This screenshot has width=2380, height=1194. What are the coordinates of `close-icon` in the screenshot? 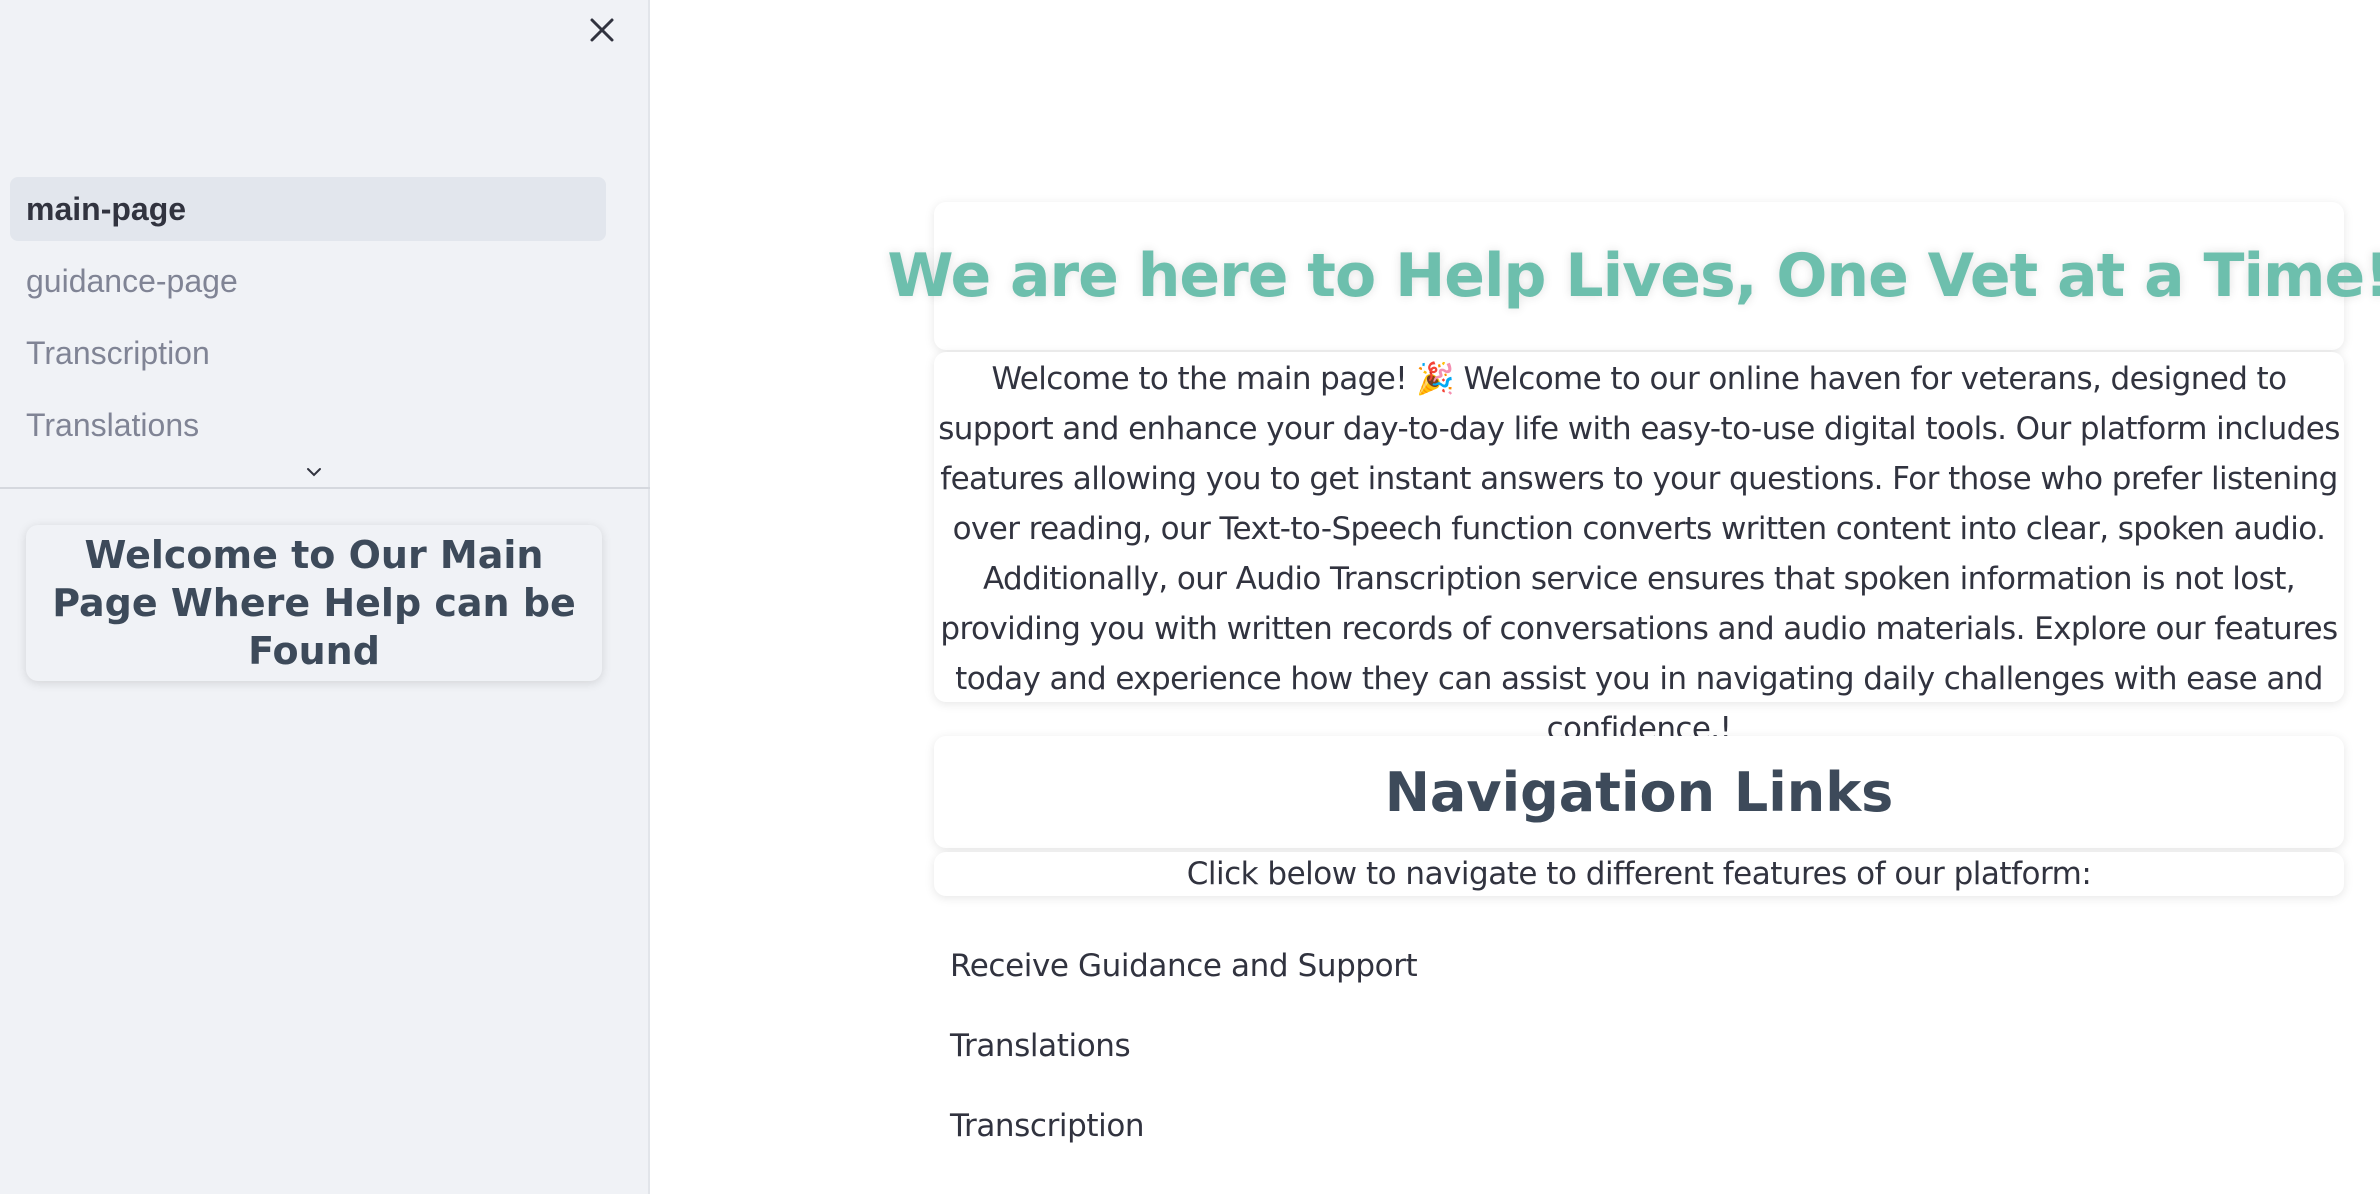 It's located at (602, 30).